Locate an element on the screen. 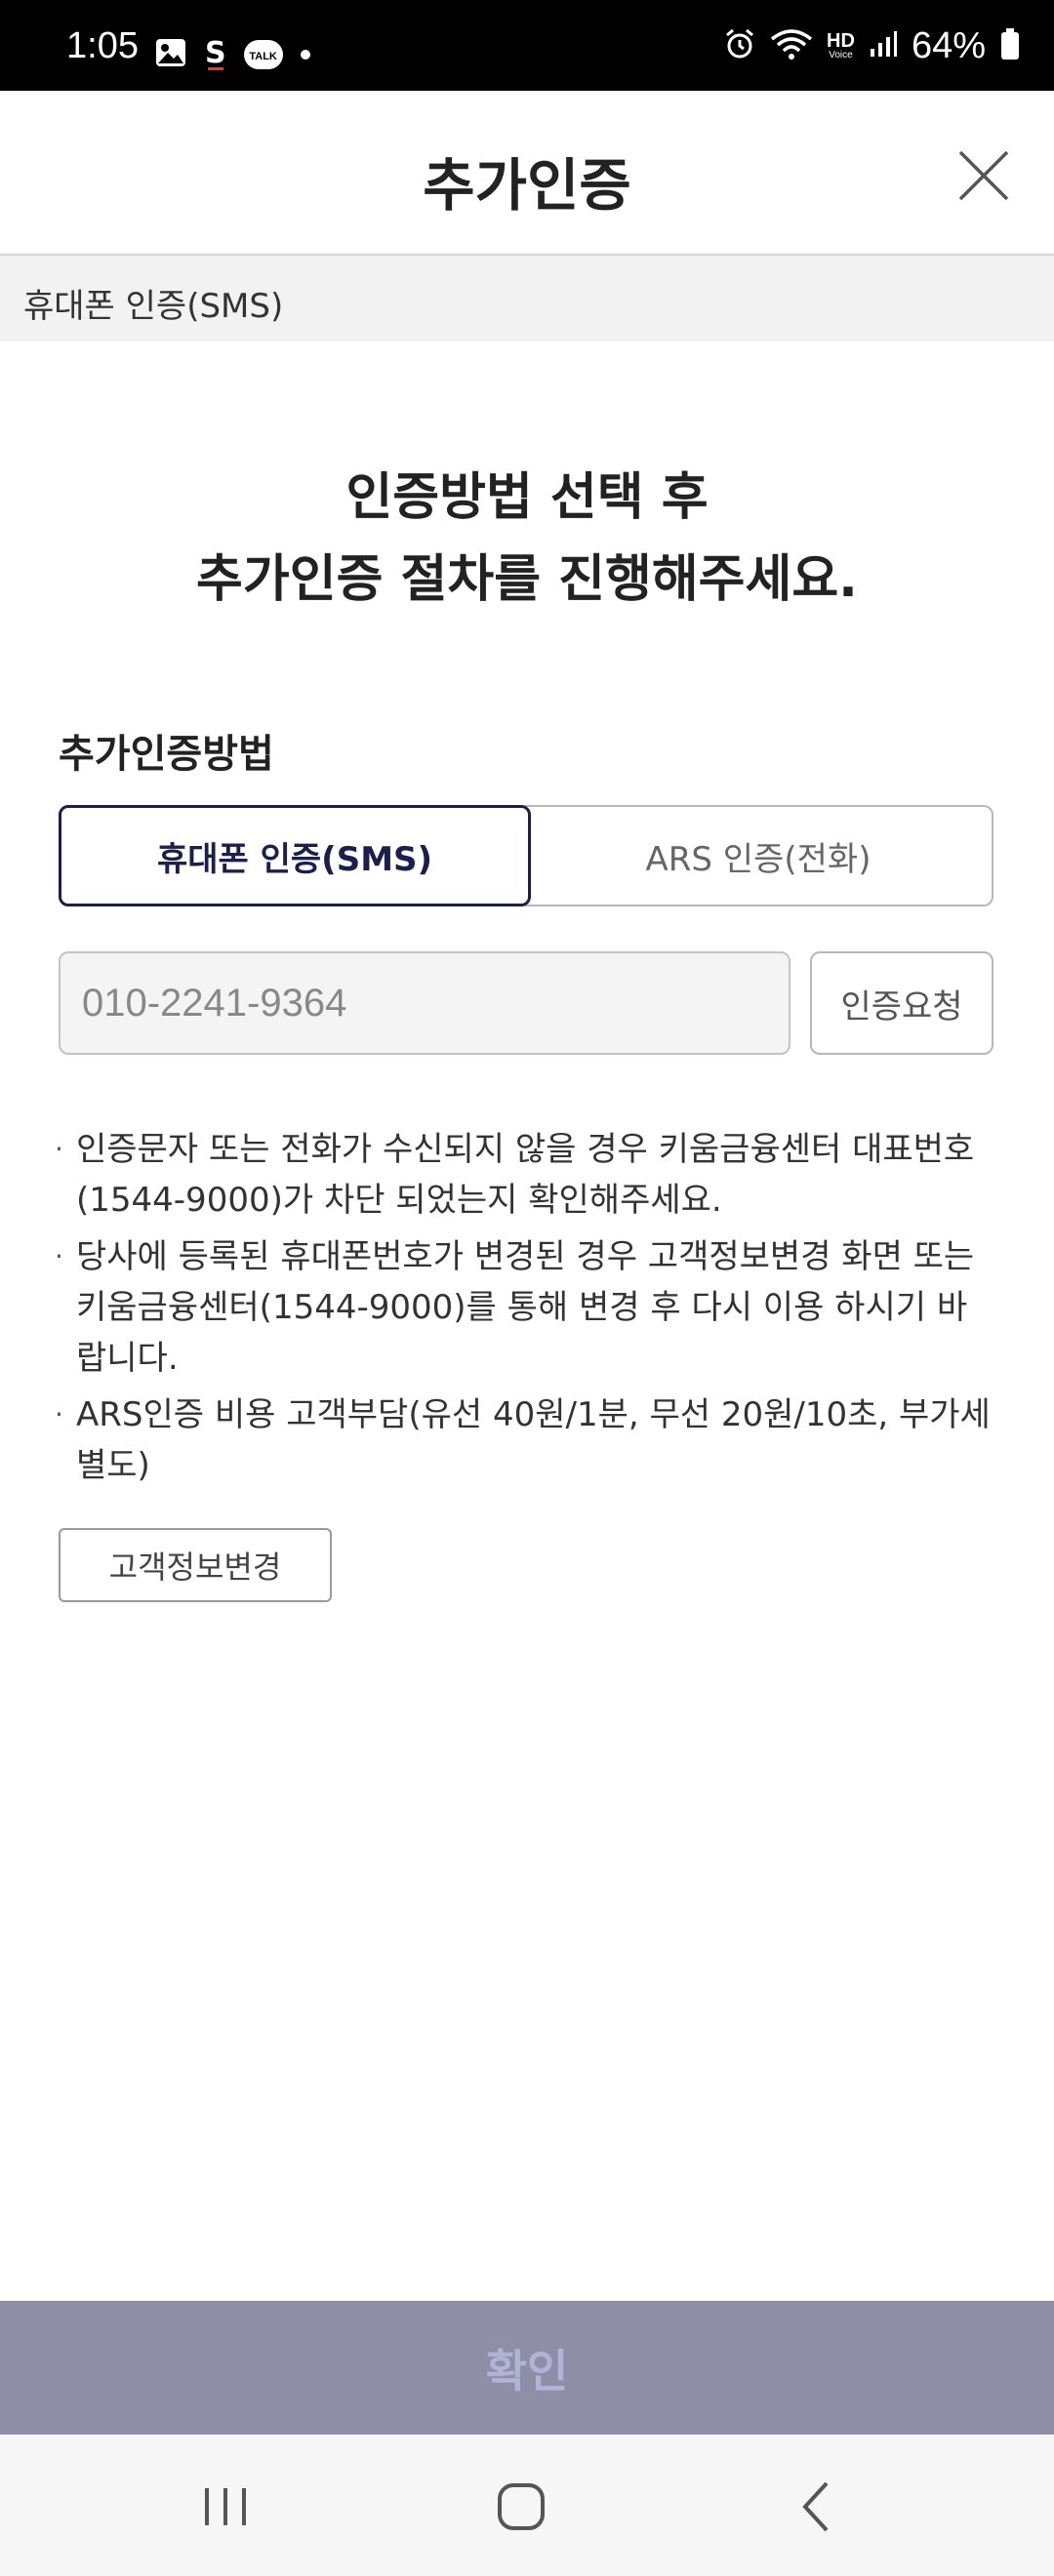 The image size is (1054, 2576). talk-icon-text: TALK is located at coordinates (263, 56).